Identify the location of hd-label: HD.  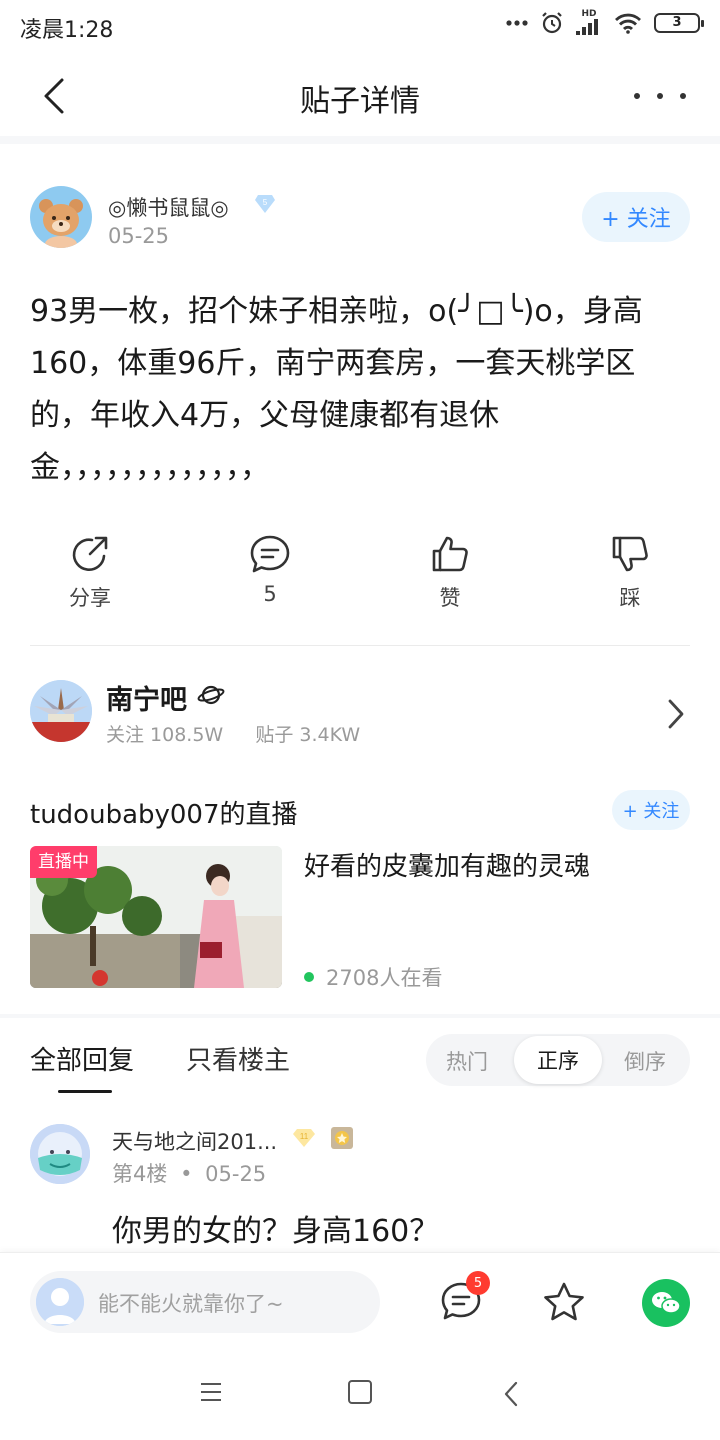
(589, 14).